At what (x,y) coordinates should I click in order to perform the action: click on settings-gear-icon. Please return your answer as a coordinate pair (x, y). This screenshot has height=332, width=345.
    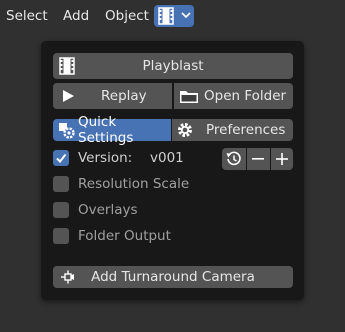
    Looking at the image, I should click on (67, 131).